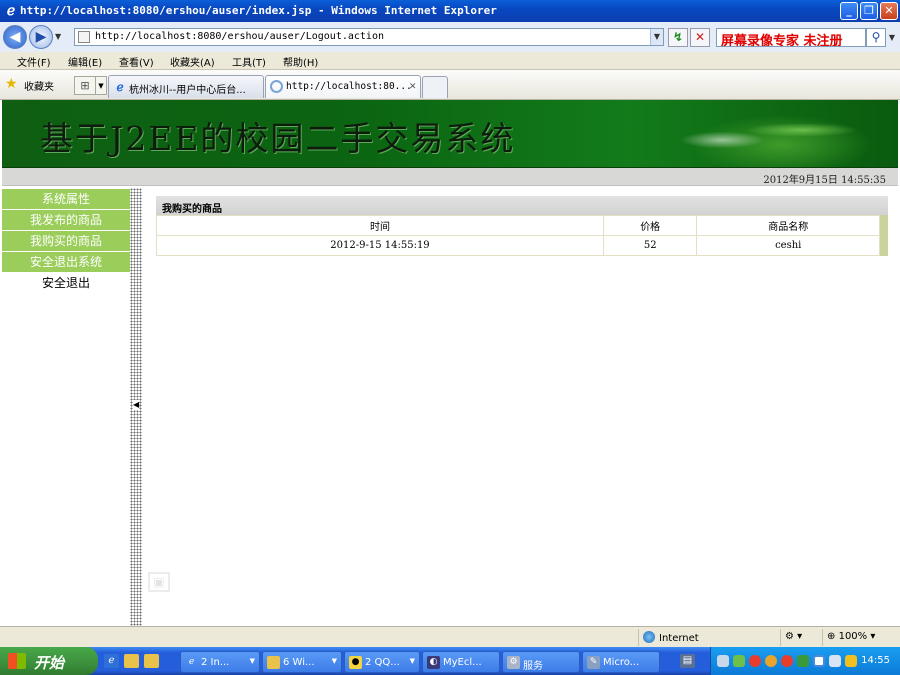 This screenshot has width=900, height=675. I want to click on quicklaunch-folder-icon, so click(131, 661).